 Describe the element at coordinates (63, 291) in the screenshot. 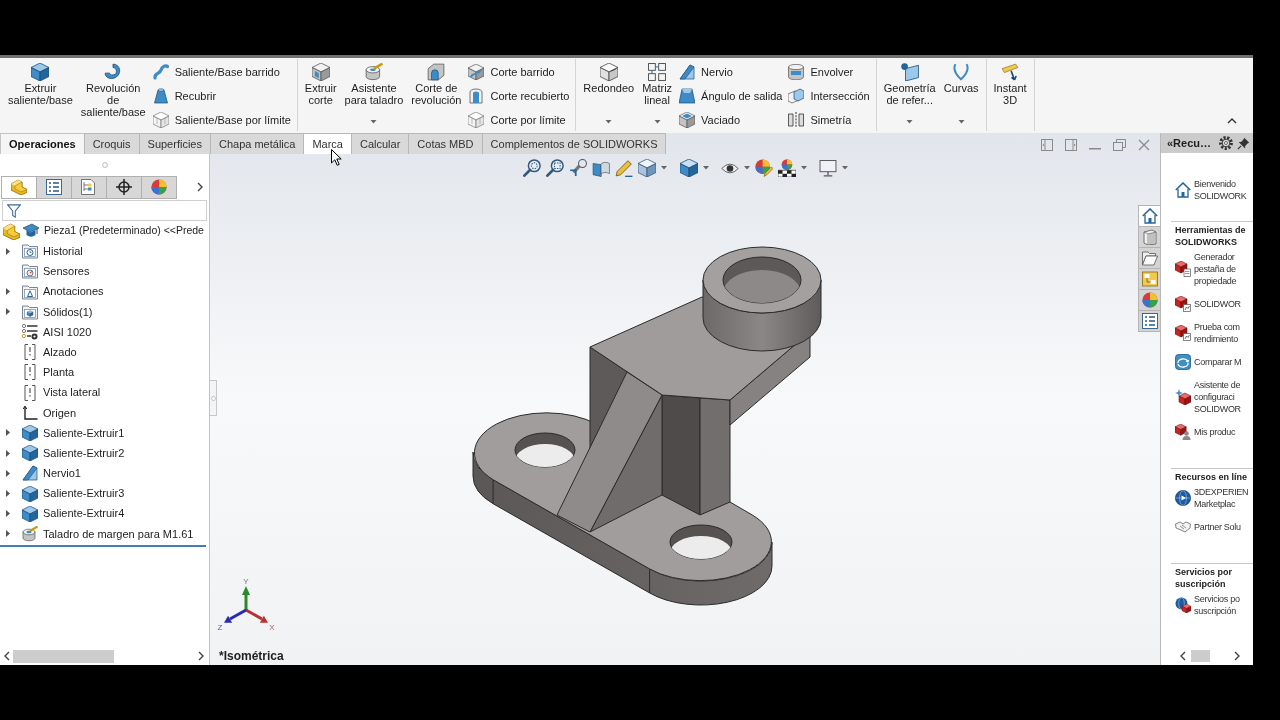

I see `tree-item: Anotaciones` at that location.